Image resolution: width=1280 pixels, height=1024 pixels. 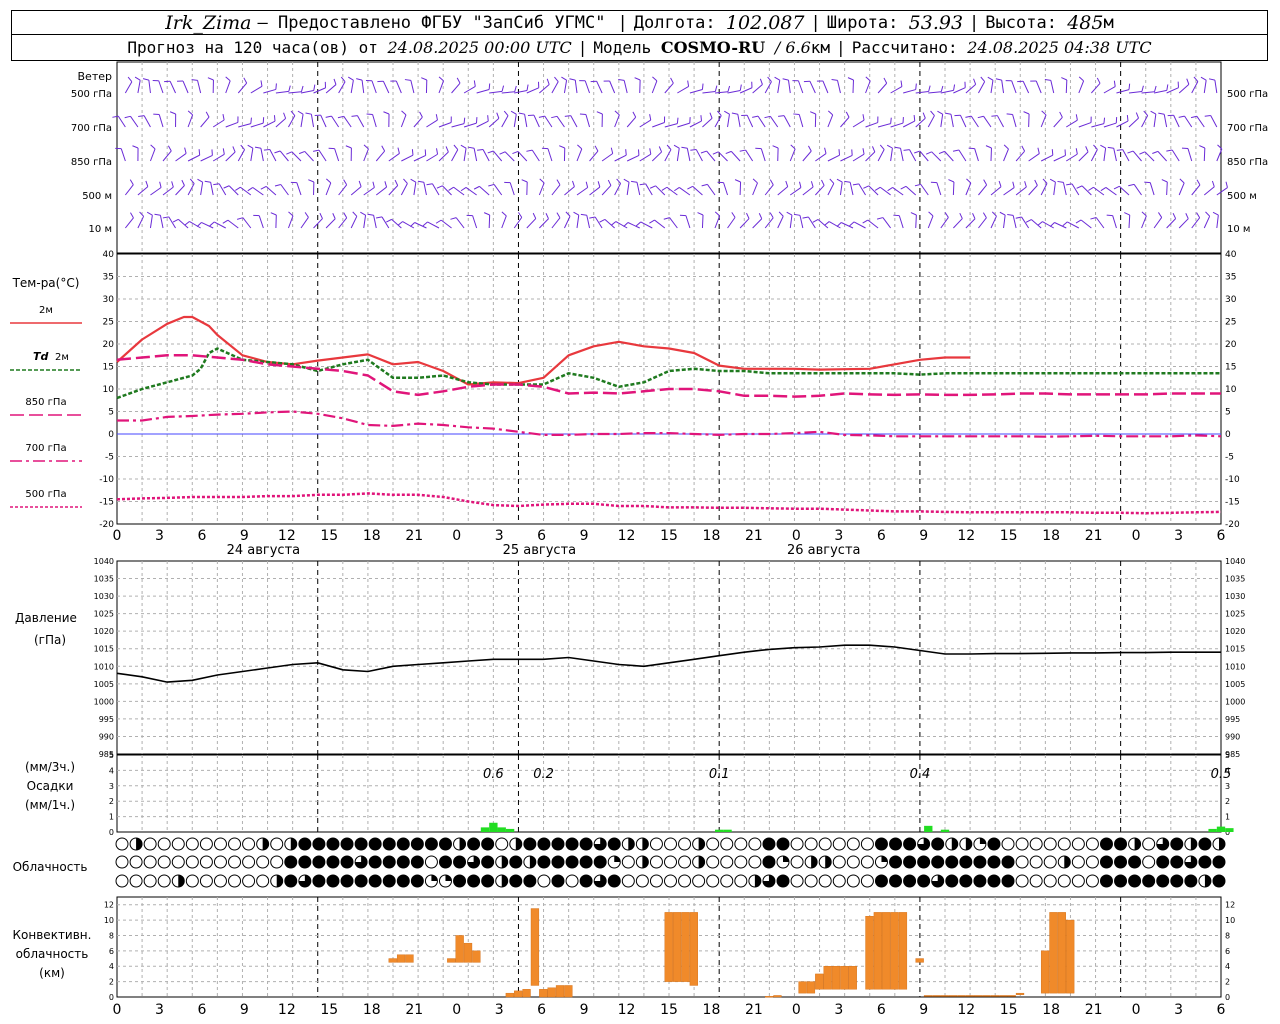 What do you see at coordinates (923, 1010) in the screenshot?
I see `bottom-xtick: 9` at bounding box center [923, 1010].